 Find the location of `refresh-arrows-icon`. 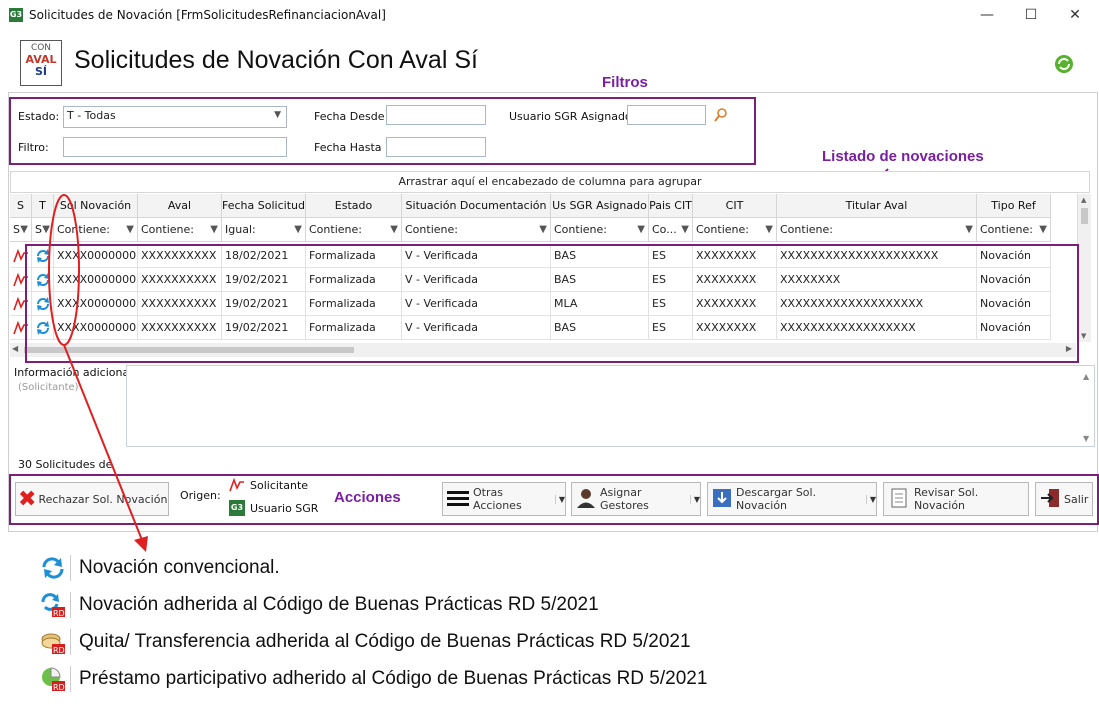

refresh-arrows-icon is located at coordinates (55, 568).